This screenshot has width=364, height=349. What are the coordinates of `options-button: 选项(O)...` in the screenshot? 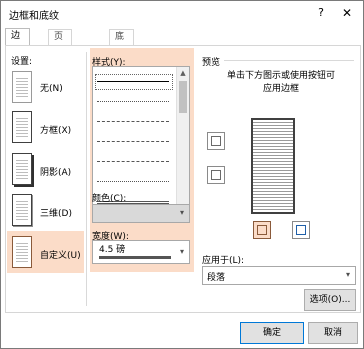 It's located at (330, 300).